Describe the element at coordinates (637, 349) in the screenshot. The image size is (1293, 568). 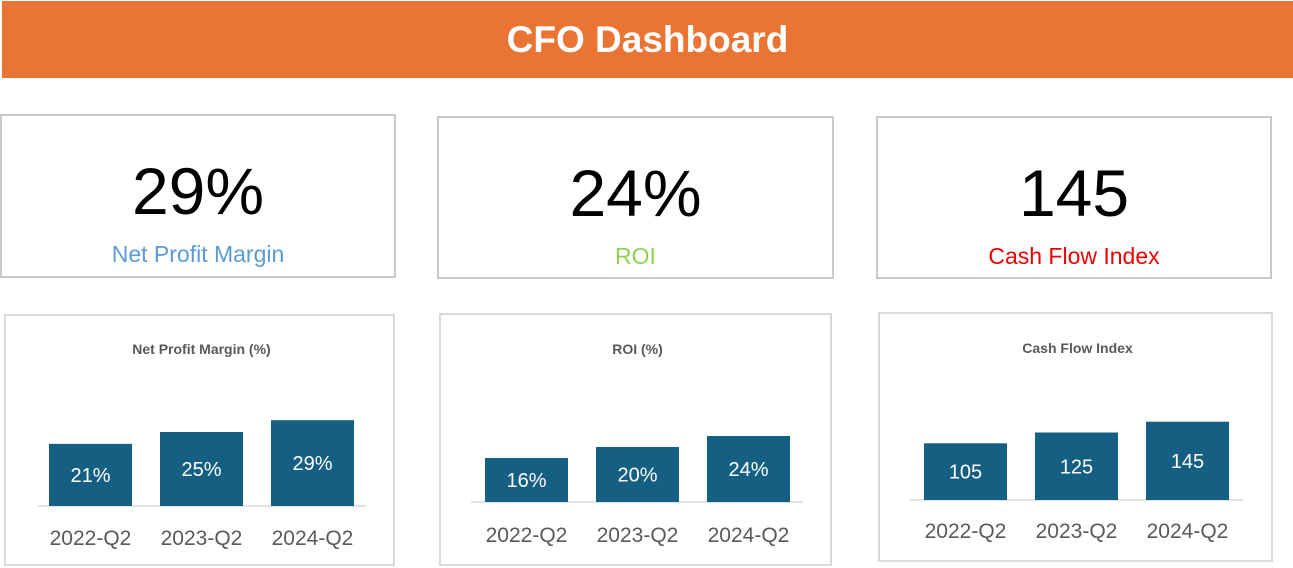
I see `chart-title: ROI (%)` at that location.